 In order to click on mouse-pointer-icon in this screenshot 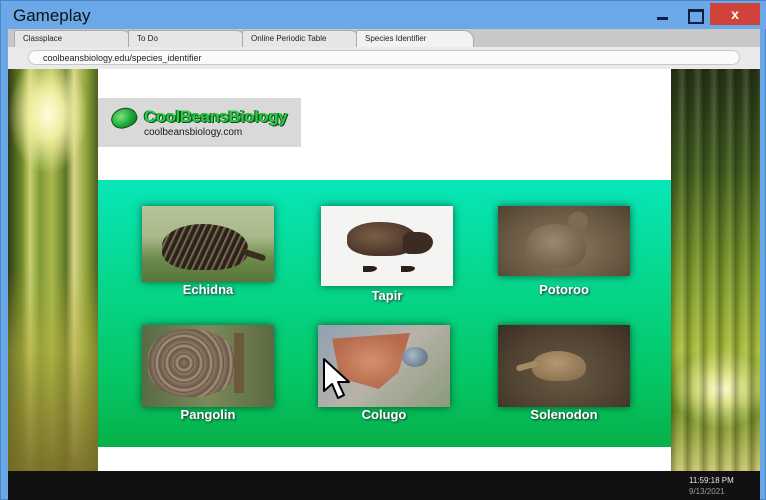, I will do `click(337, 379)`.